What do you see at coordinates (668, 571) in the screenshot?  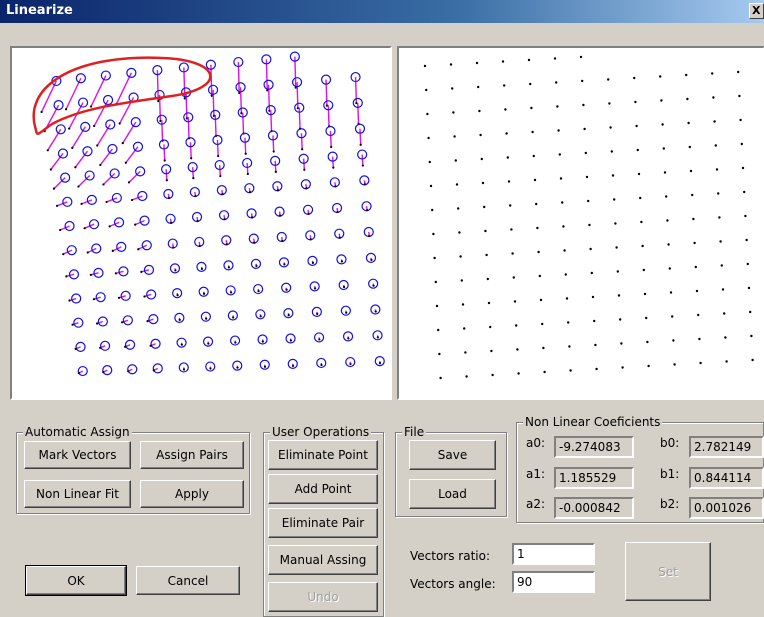 I see `set-button: Set` at bounding box center [668, 571].